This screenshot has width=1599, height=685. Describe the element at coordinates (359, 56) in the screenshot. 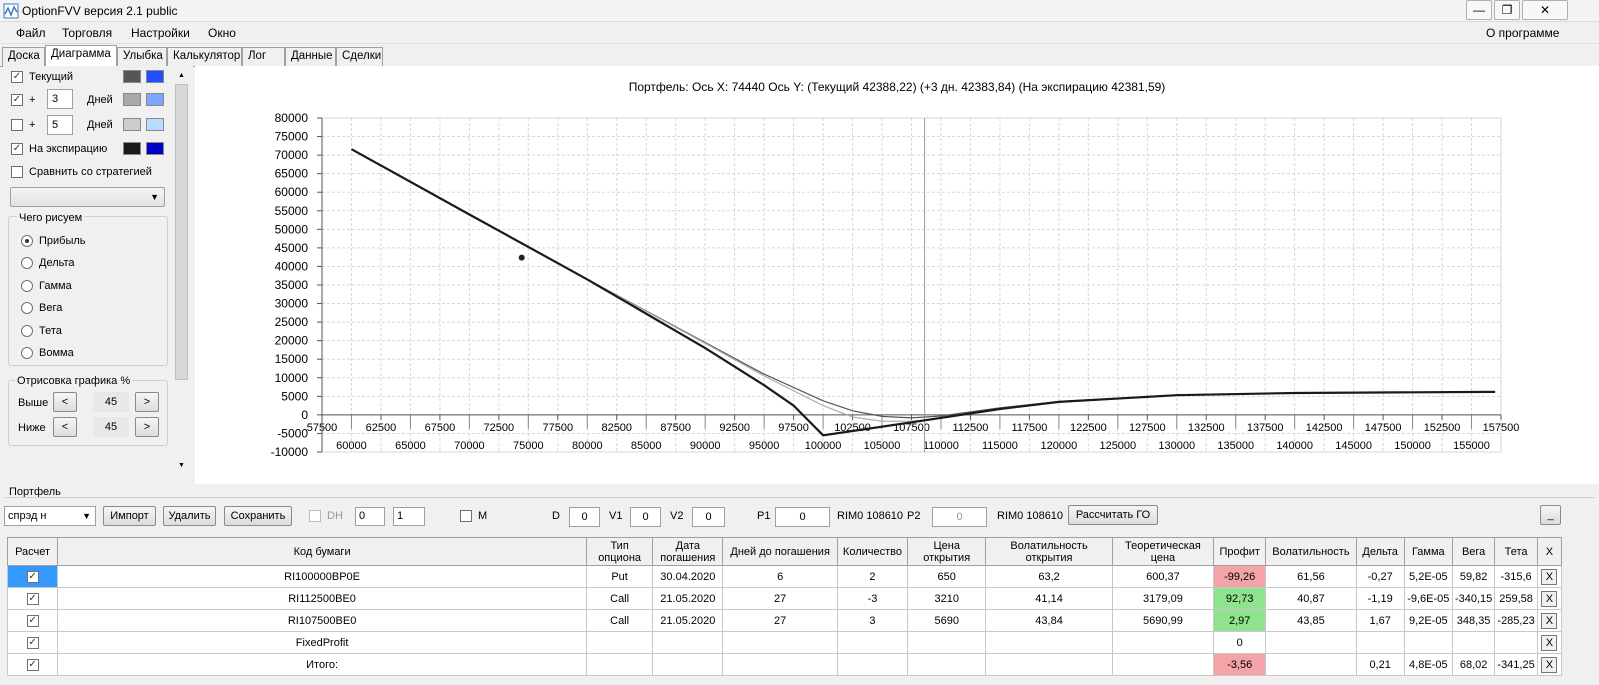

I see `tab-deals: Сделки` at that location.